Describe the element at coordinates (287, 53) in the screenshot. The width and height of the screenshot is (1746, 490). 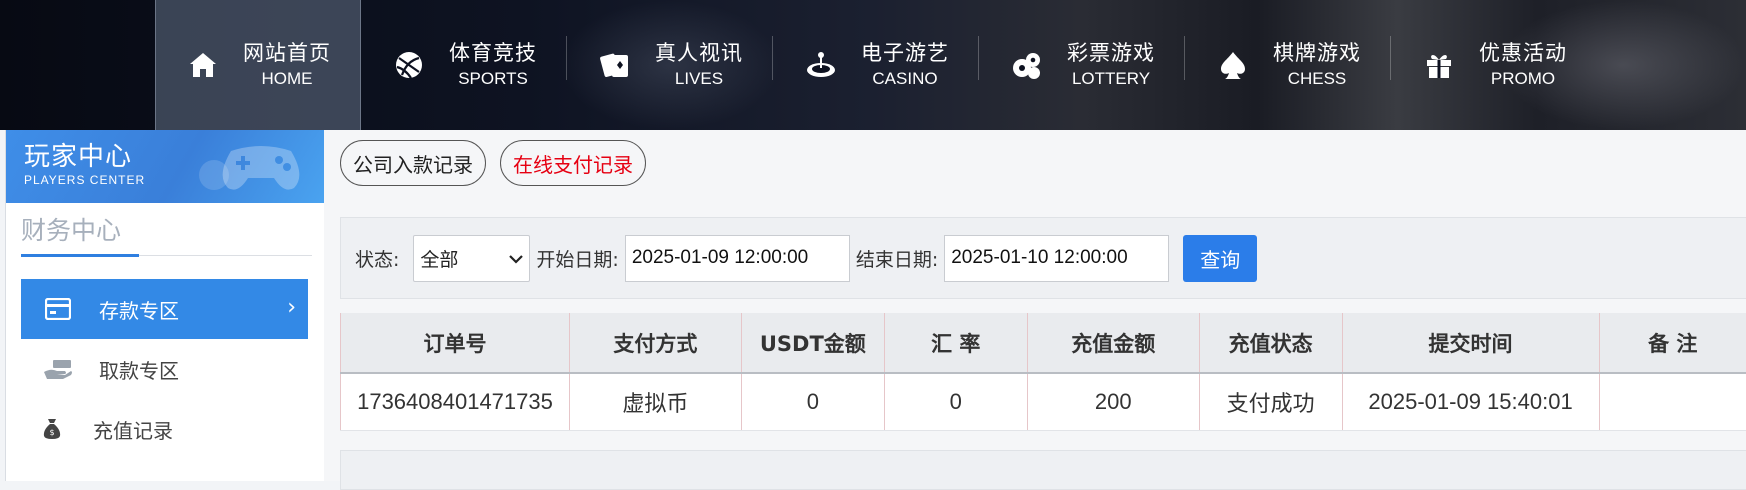
I see `nav-label-cn: 网站首页` at that location.